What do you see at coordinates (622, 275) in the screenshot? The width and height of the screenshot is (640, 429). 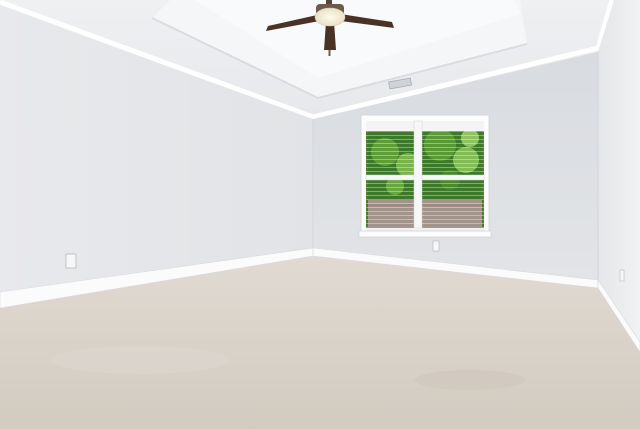 I see `outlet-right` at bounding box center [622, 275].